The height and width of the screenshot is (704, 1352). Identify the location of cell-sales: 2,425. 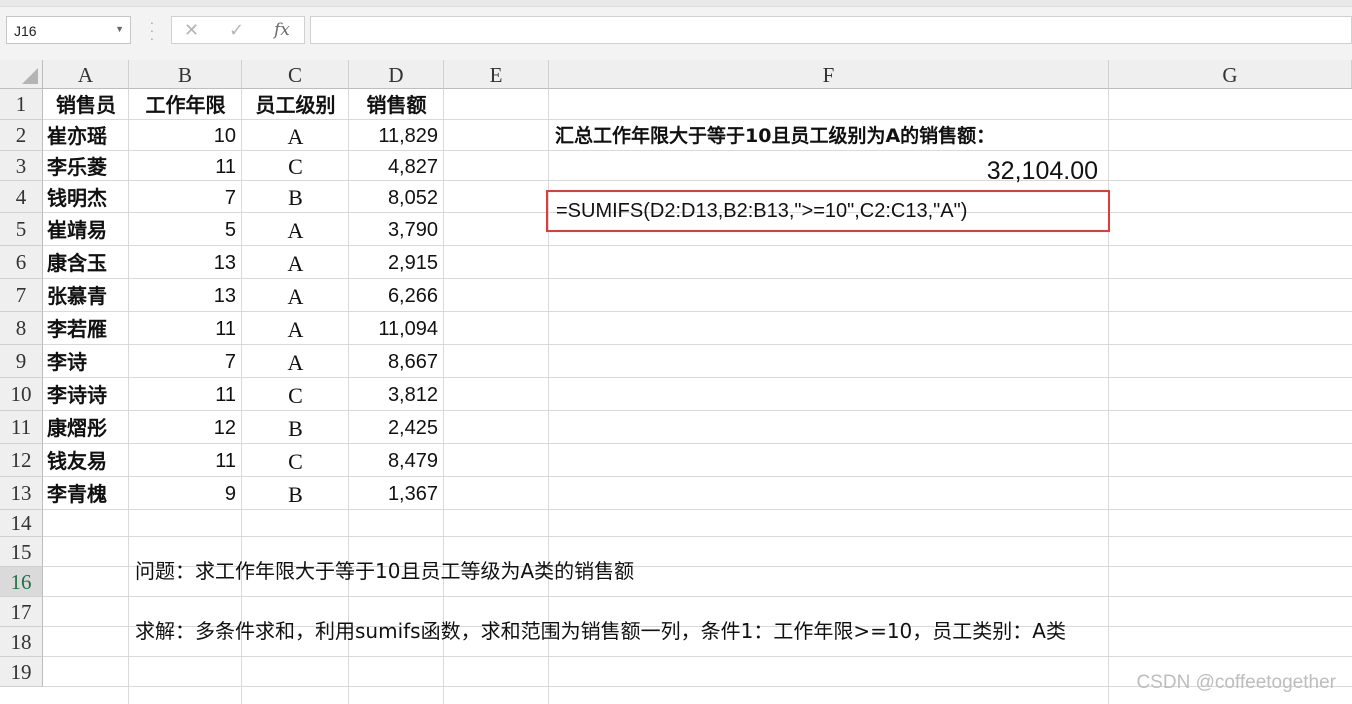
(396, 427).